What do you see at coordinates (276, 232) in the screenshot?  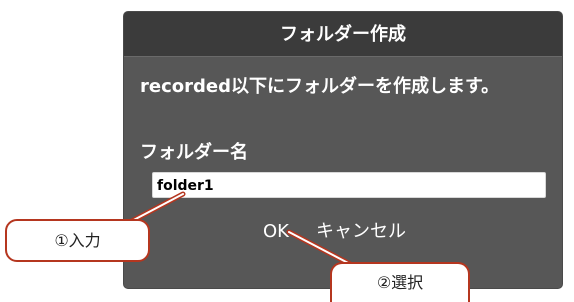 I see `ok-button: OK` at bounding box center [276, 232].